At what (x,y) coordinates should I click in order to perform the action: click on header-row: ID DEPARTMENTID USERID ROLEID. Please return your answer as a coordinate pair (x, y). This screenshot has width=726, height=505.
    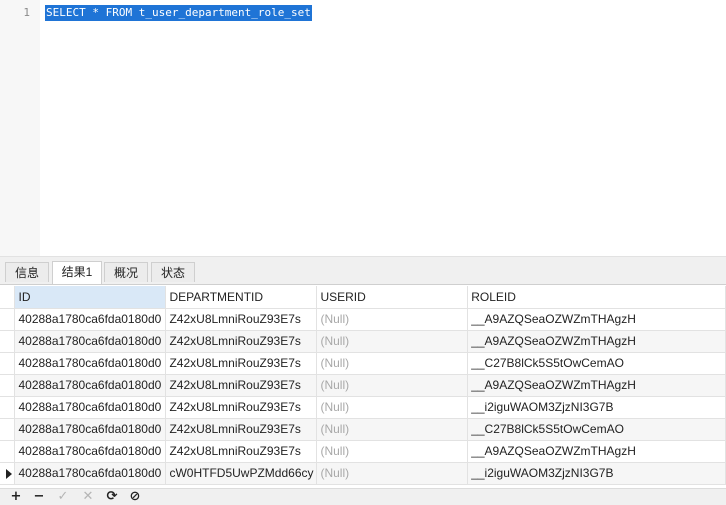
    Looking at the image, I should click on (363, 297).